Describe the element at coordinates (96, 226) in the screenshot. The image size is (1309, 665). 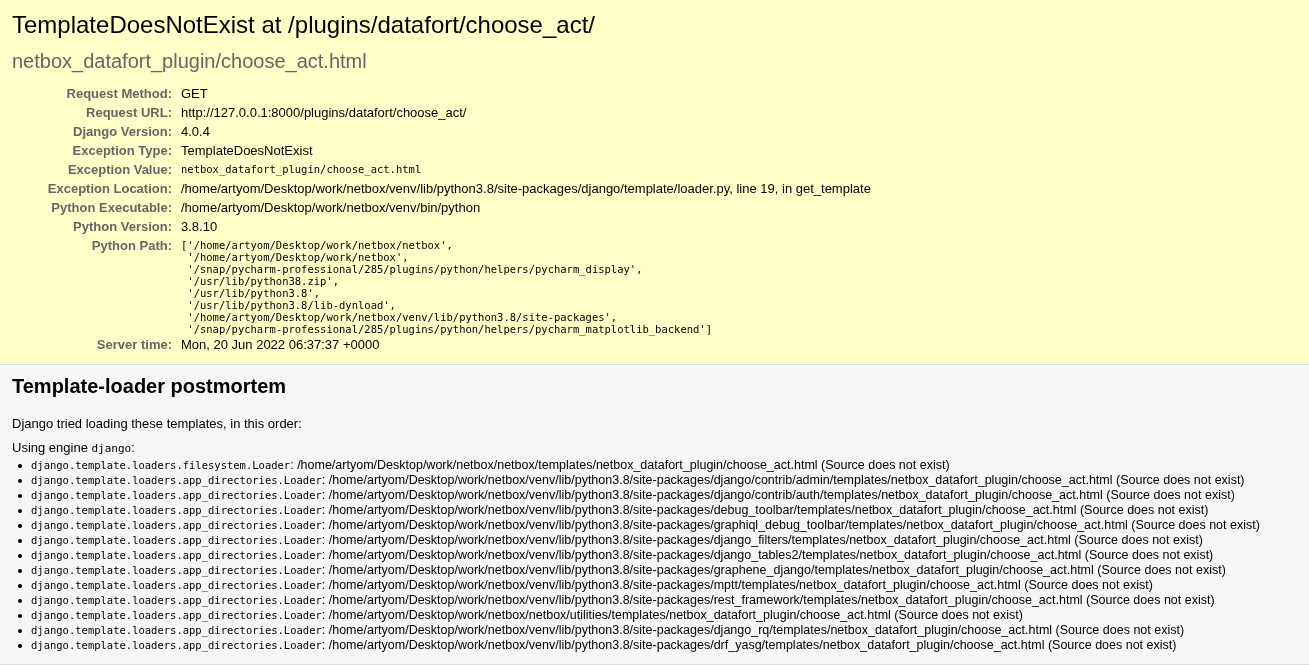
I see `field-label: Python Version:` at that location.